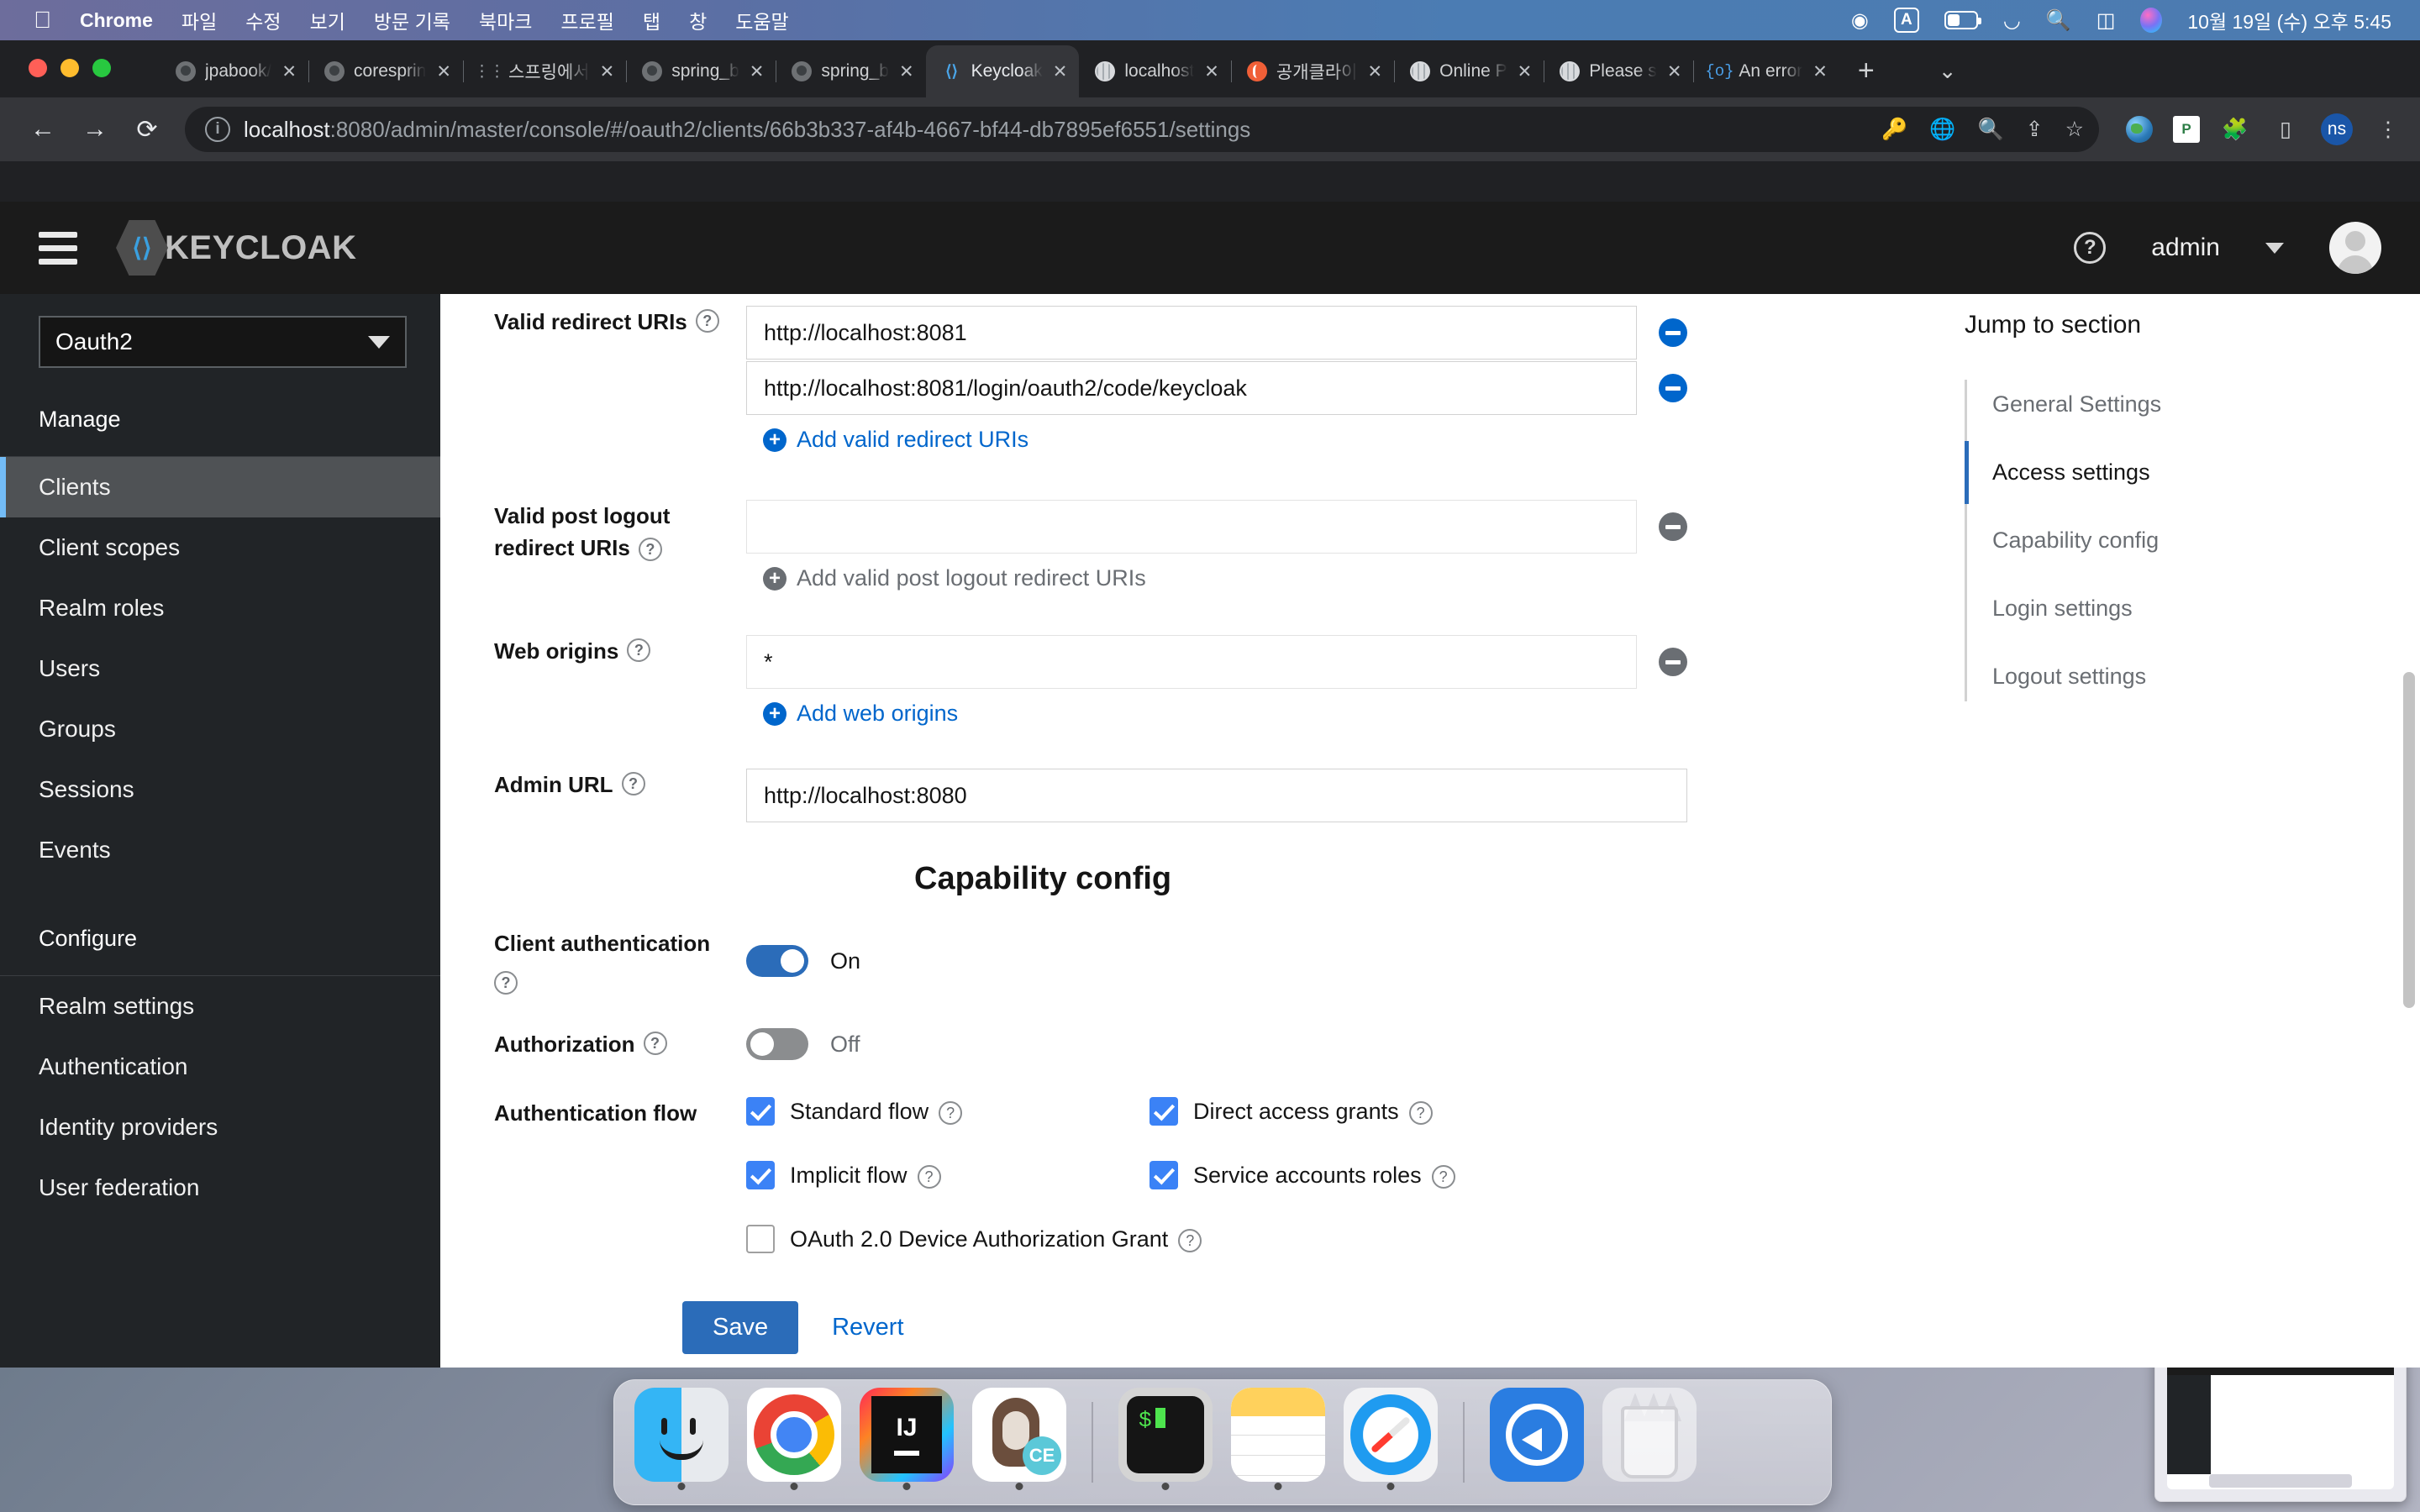 The image size is (2420, 1512). I want to click on input-source-icon: A, so click(1906, 20).